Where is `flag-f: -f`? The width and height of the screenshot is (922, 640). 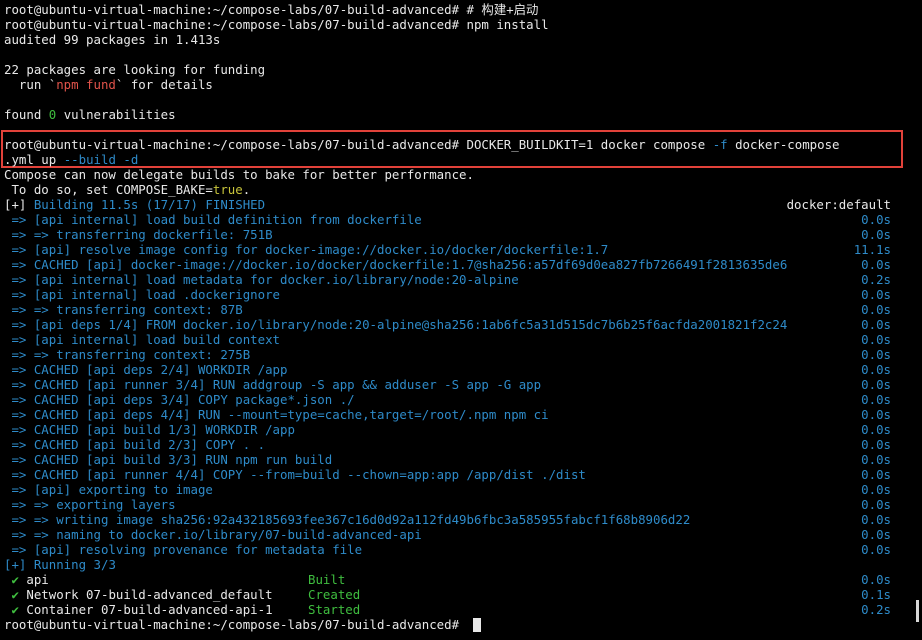
flag-f: -f is located at coordinates (720, 144).